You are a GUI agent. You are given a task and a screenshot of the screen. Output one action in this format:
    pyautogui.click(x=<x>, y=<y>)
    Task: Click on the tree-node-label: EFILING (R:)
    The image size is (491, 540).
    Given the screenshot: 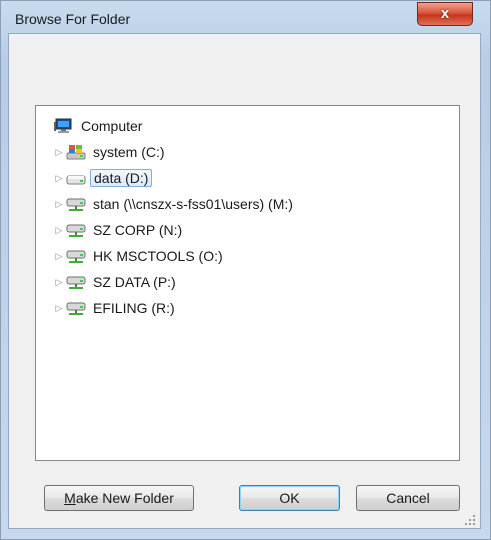 What is the action you would take?
    pyautogui.click(x=134, y=308)
    